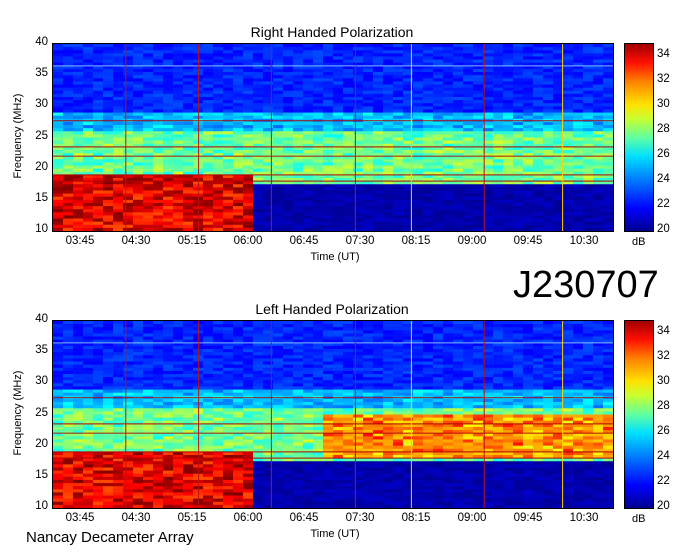  I want to click on instrument-name: Nancay Decameter Array, so click(110, 537).